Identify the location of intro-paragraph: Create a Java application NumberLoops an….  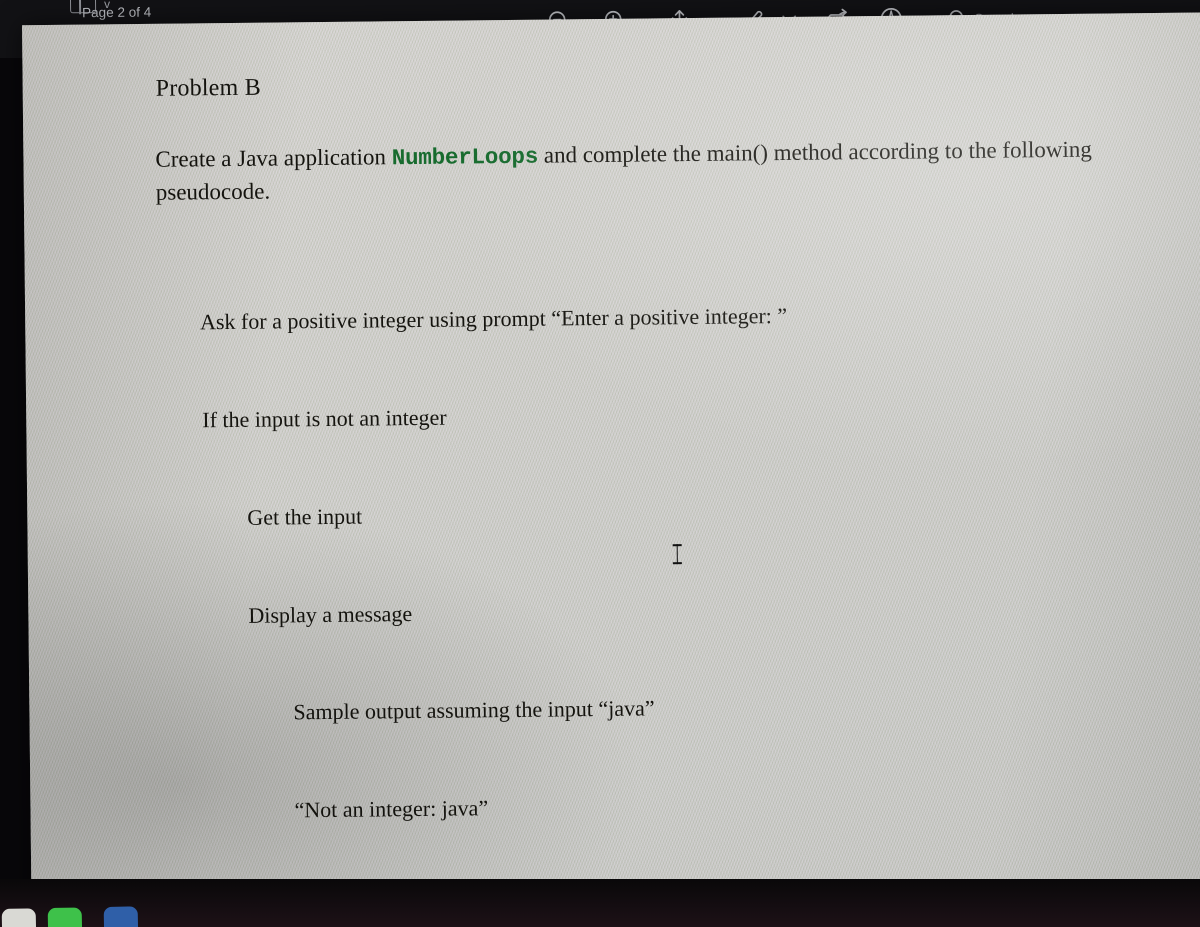
(655, 171).